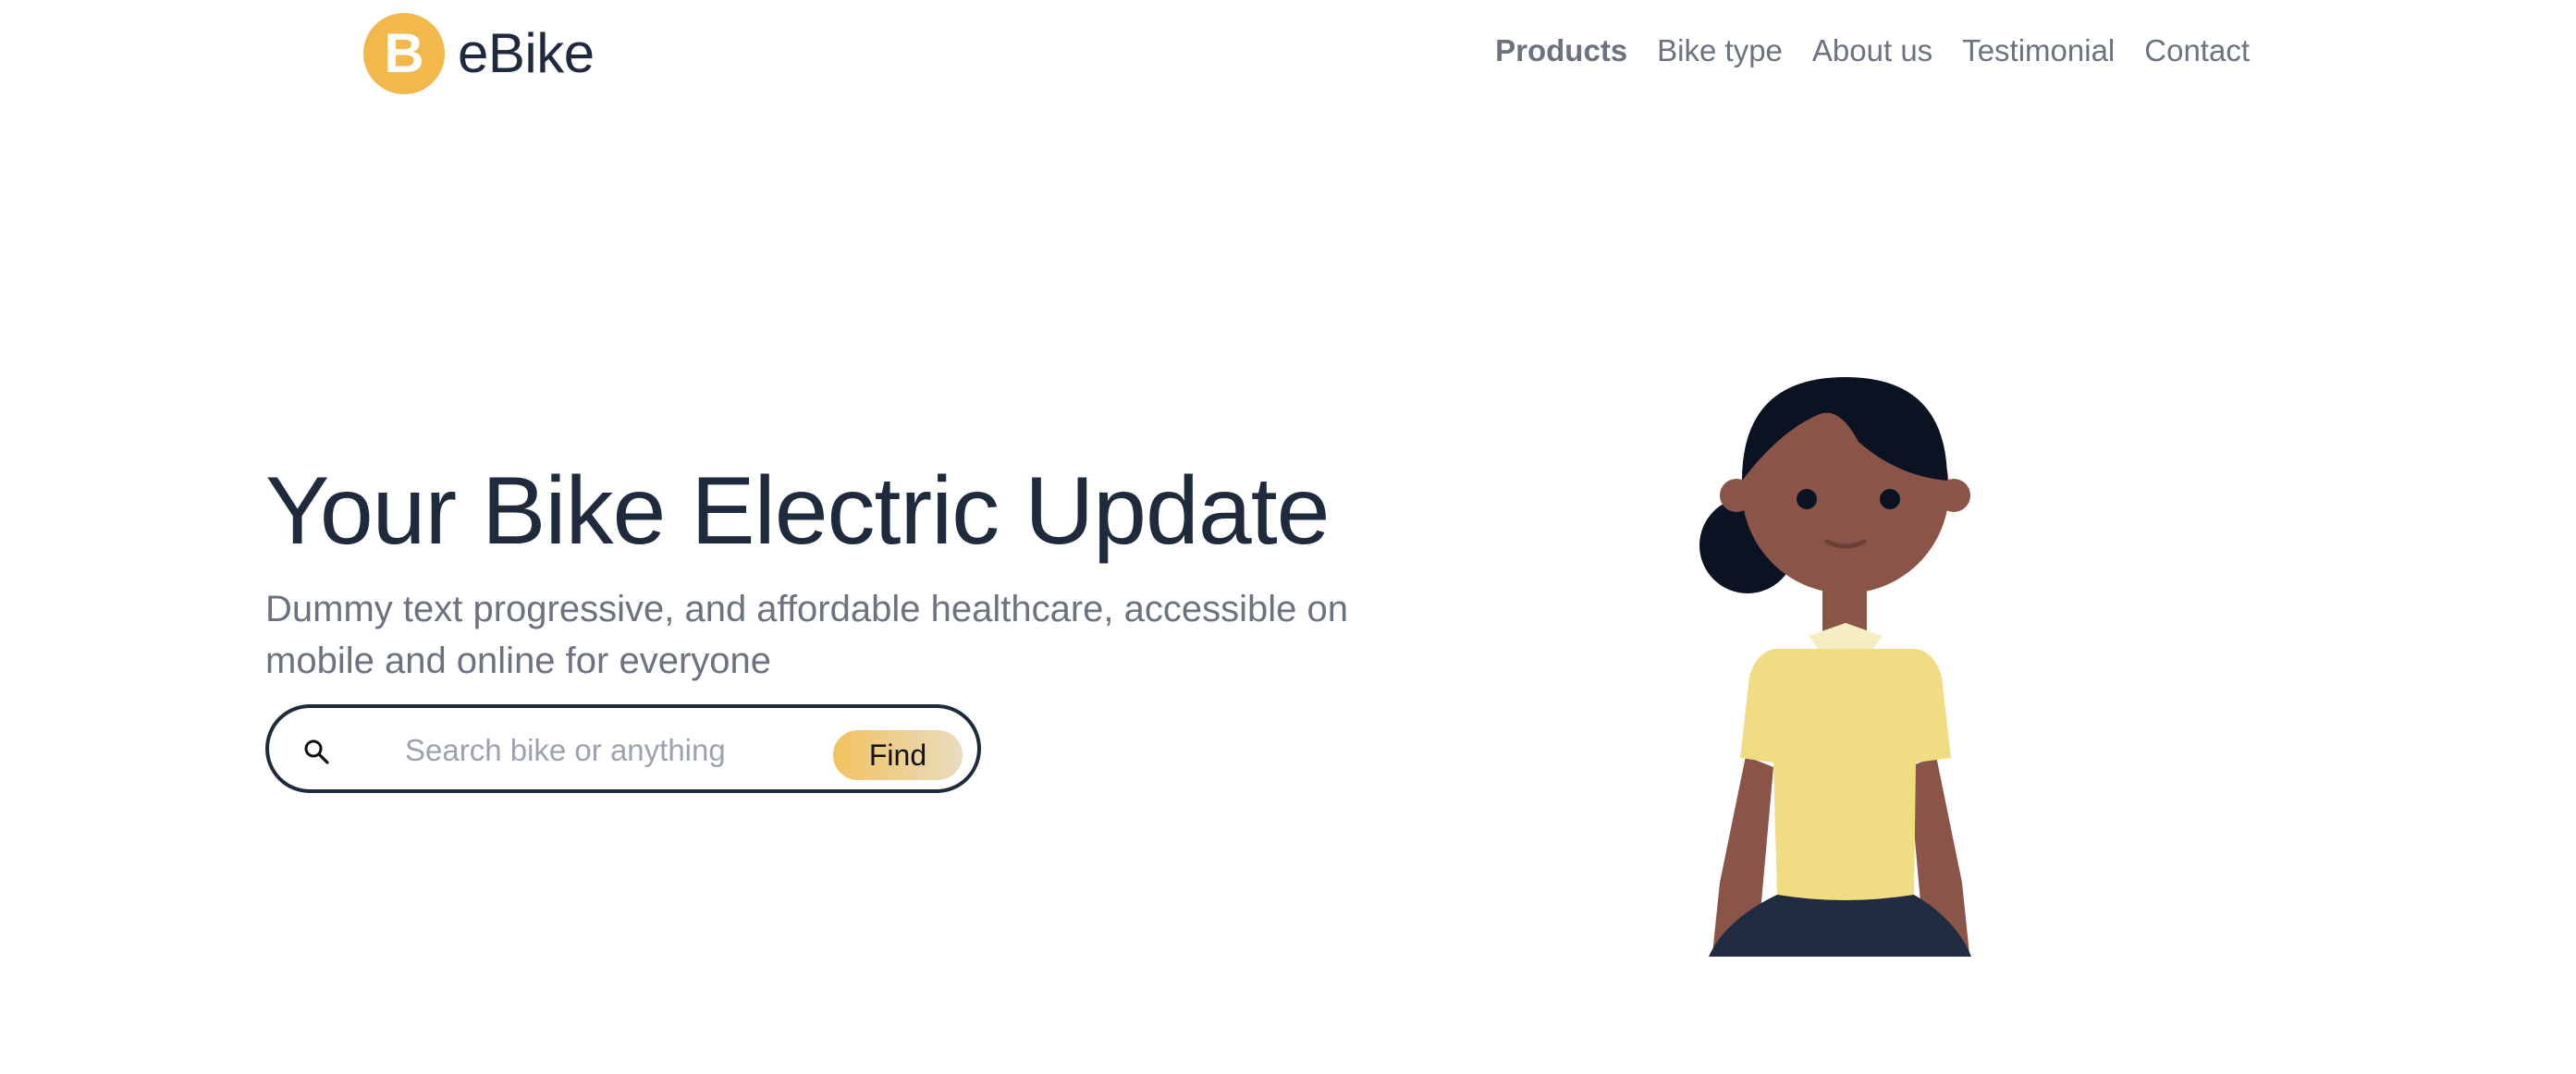  What do you see at coordinates (2039, 50) in the screenshot?
I see `nav-link-testimonial: Testimonial` at bounding box center [2039, 50].